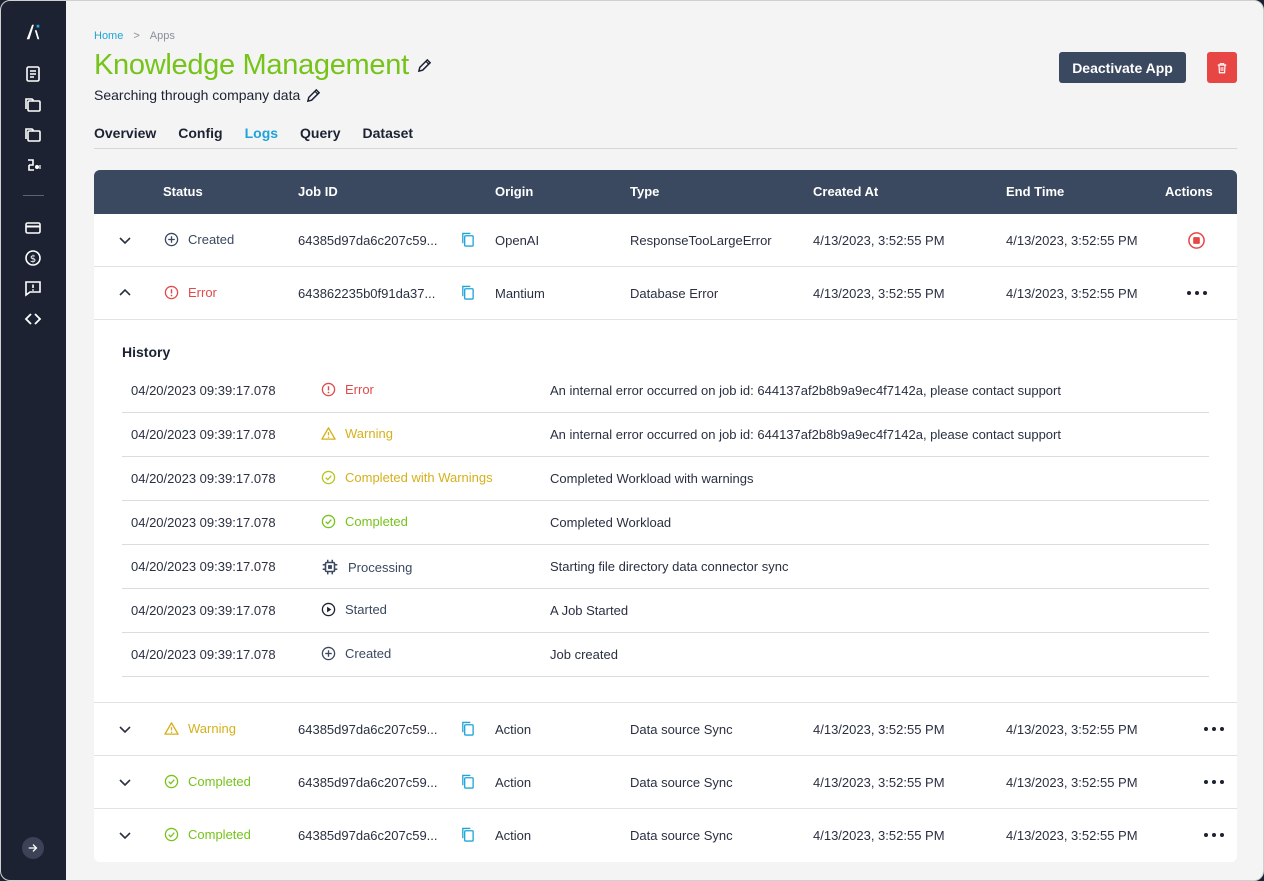 The width and height of the screenshot is (1264, 881). Describe the element at coordinates (261, 136) in the screenshot. I see `tab-logs: Logs` at that location.